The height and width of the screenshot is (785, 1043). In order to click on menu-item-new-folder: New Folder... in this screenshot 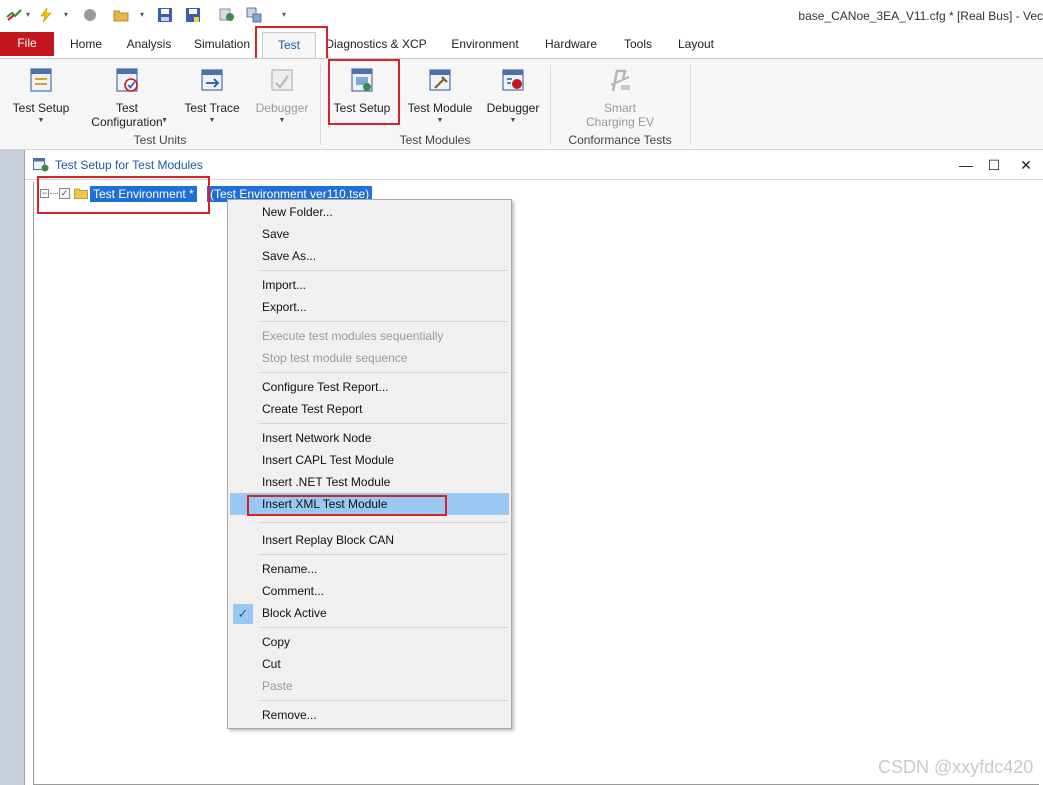, I will do `click(369, 212)`.